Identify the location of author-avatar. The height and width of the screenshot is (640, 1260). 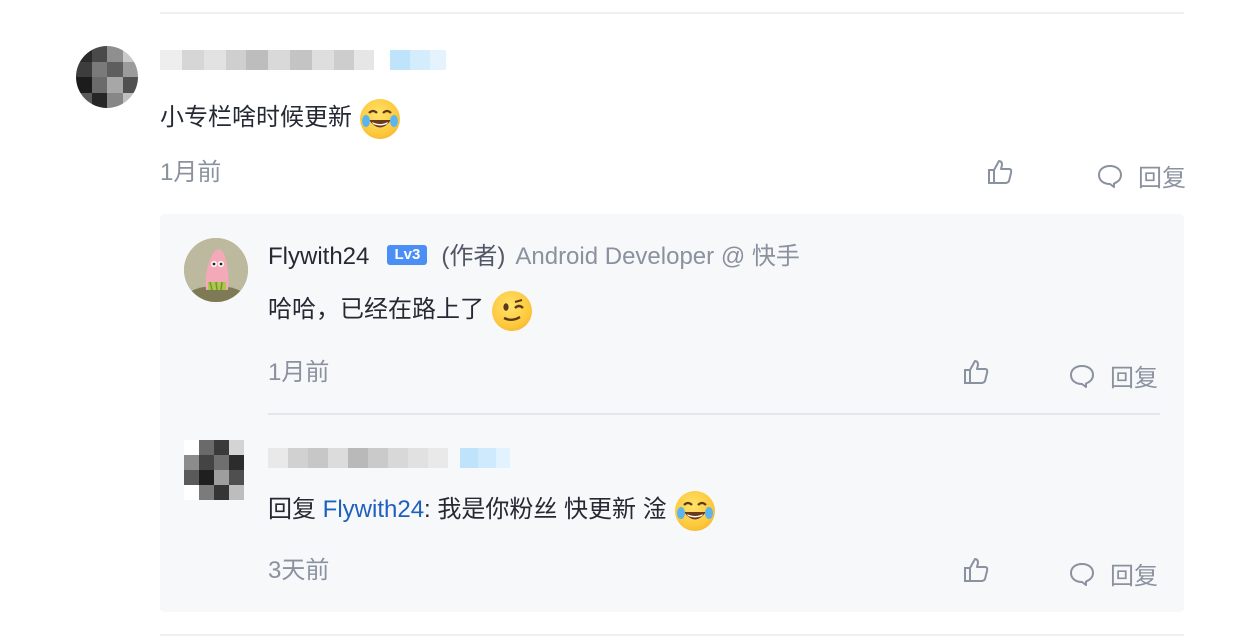
(216, 270).